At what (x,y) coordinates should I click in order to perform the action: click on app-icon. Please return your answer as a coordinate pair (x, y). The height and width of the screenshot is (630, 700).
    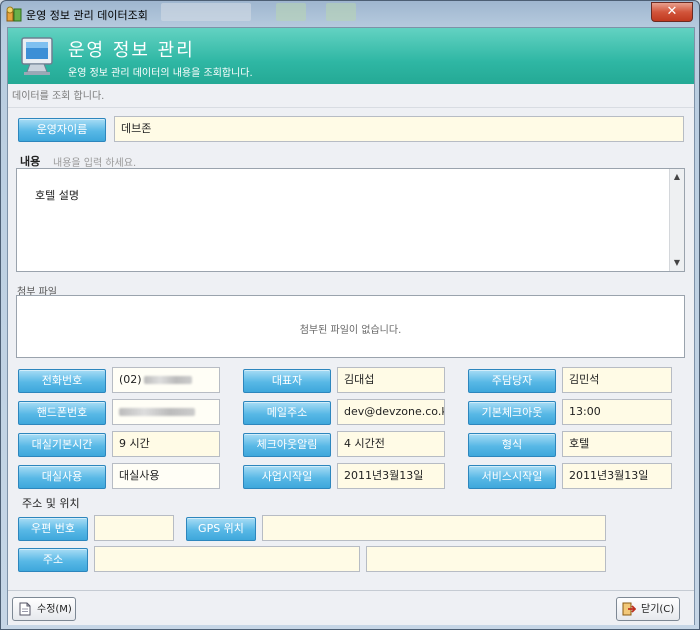
    Looking at the image, I should click on (14, 14).